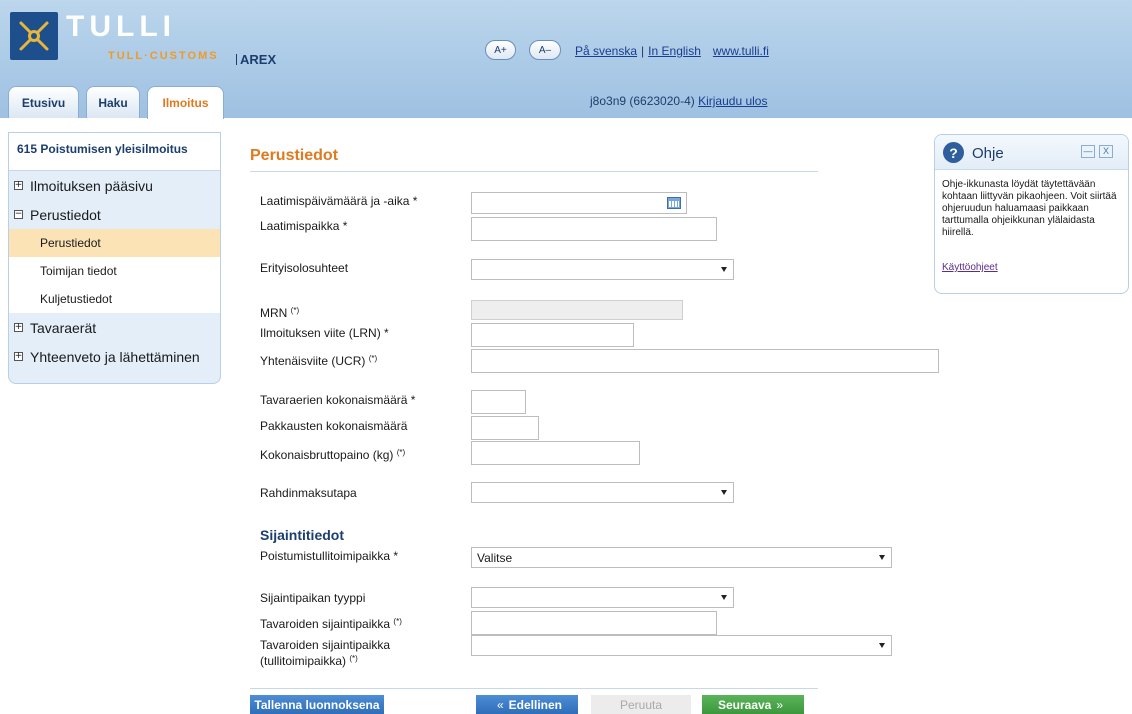 Image resolution: width=1132 pixels, height=714 pixels. Describe the element at coordinates (34, 36) in the screenshot. I see `logo-emblem-icon` at that location.